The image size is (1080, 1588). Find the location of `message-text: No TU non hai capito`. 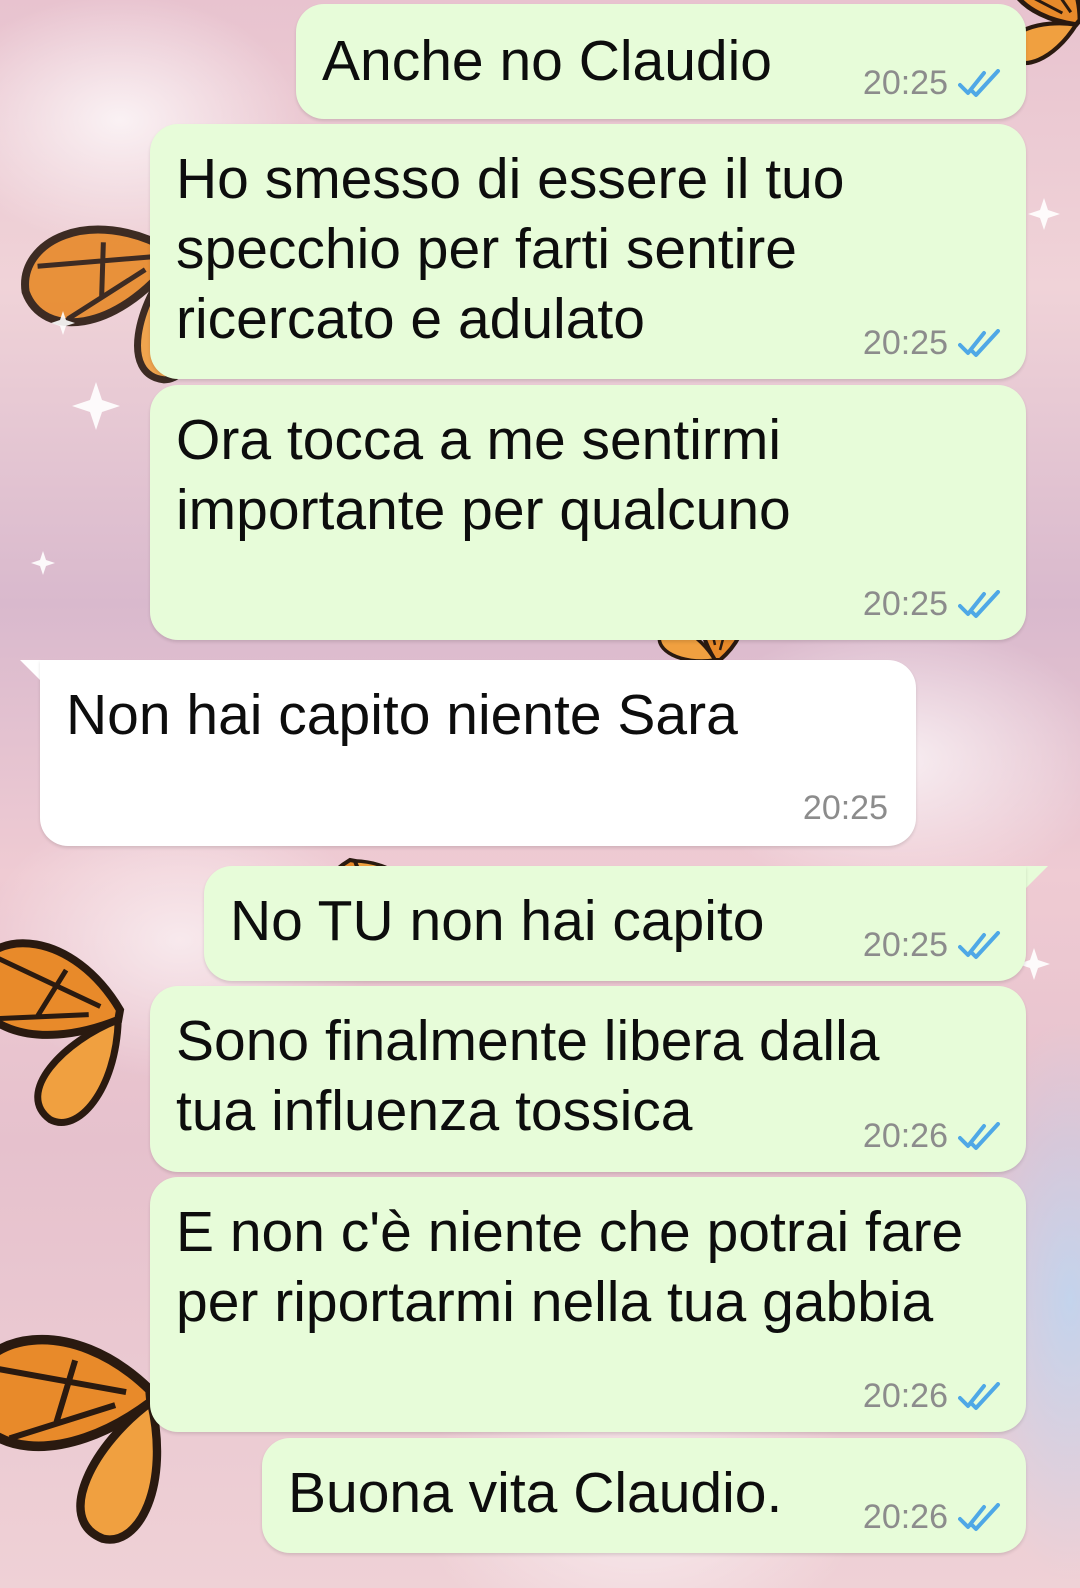

message-text: No TU non hai capito is located at coordinates (497, 921).